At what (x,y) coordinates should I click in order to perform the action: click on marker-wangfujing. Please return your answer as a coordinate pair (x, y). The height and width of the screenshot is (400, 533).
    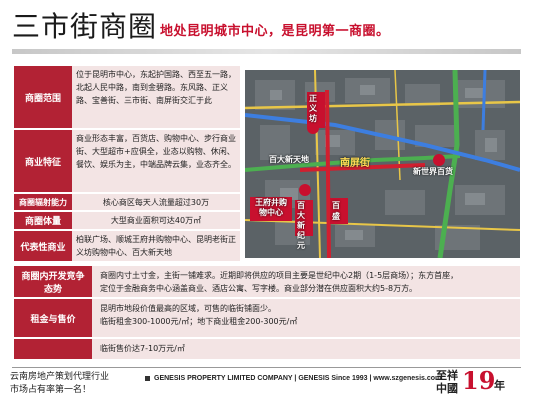
    Looking at the image, I should click on (305, 190).